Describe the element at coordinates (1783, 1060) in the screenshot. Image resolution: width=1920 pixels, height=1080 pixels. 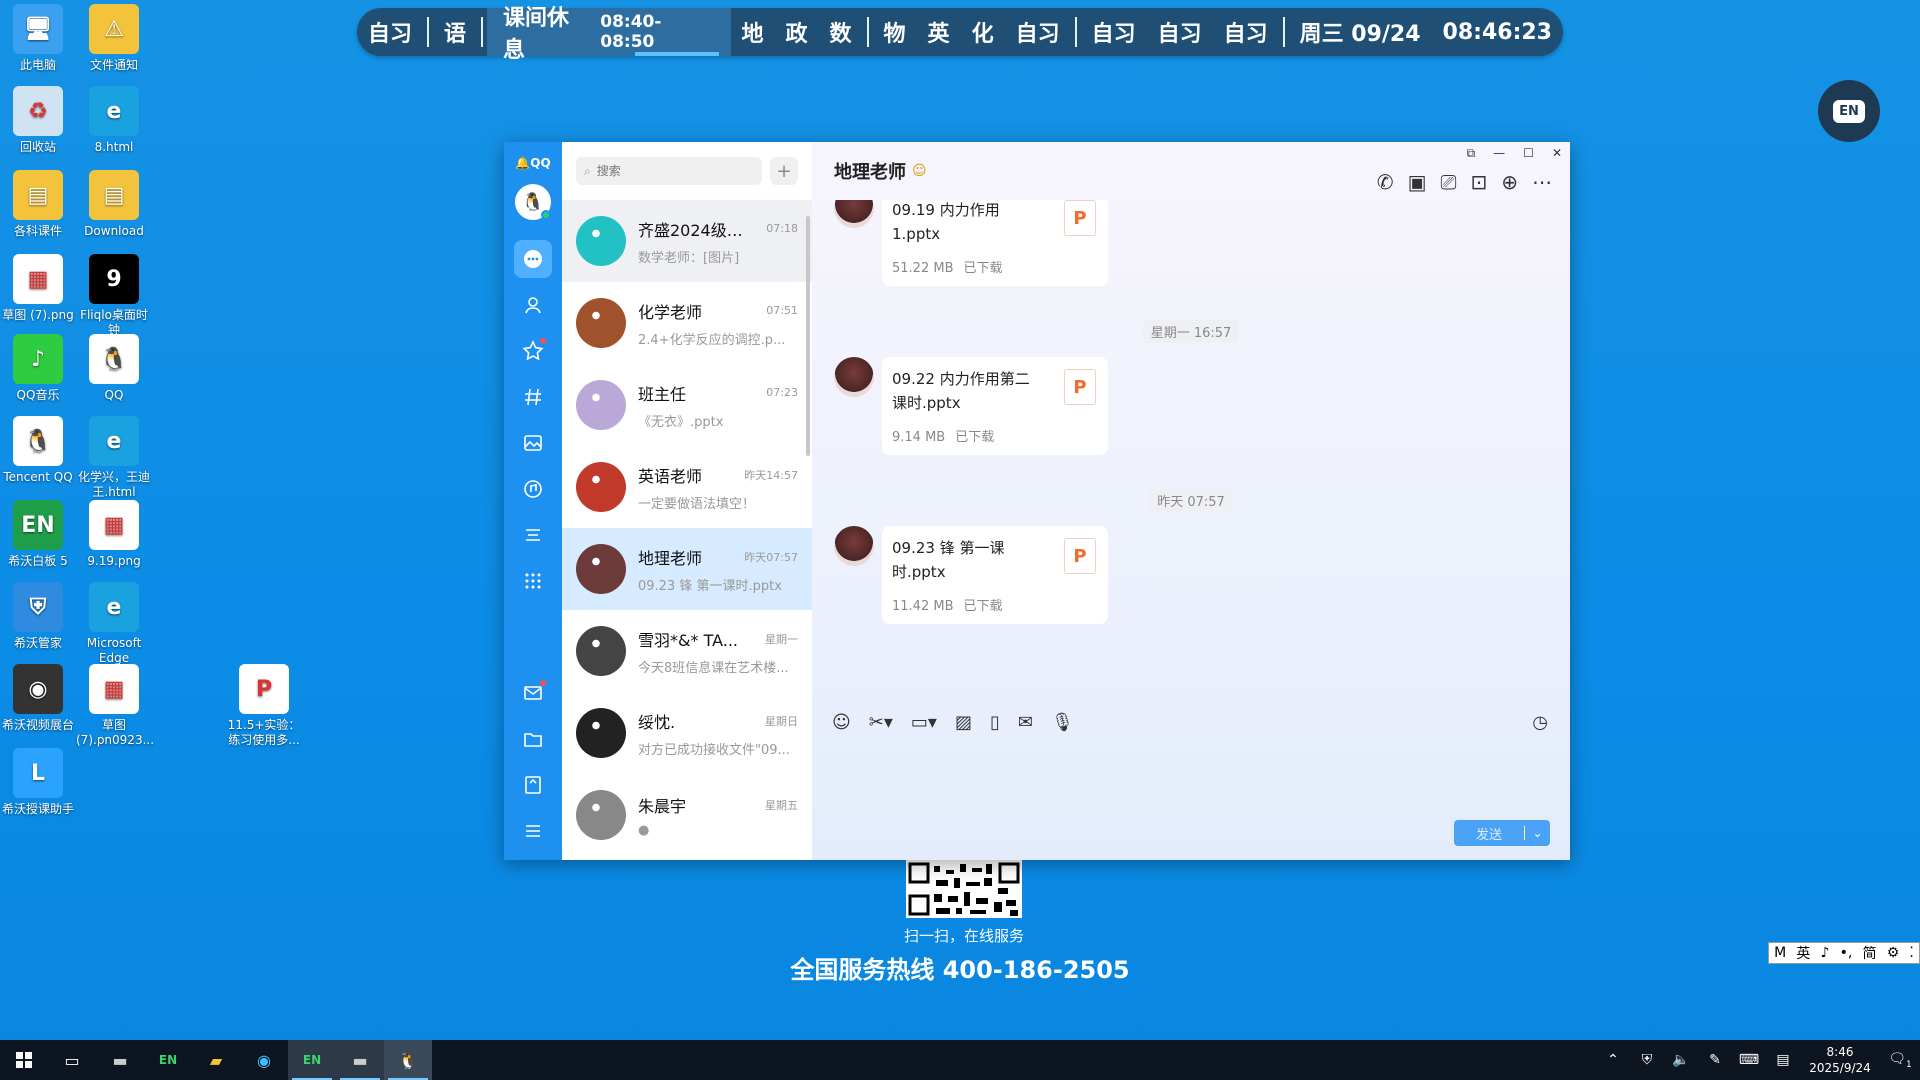
I see `tablet-mode-icon: ▤` at that location.